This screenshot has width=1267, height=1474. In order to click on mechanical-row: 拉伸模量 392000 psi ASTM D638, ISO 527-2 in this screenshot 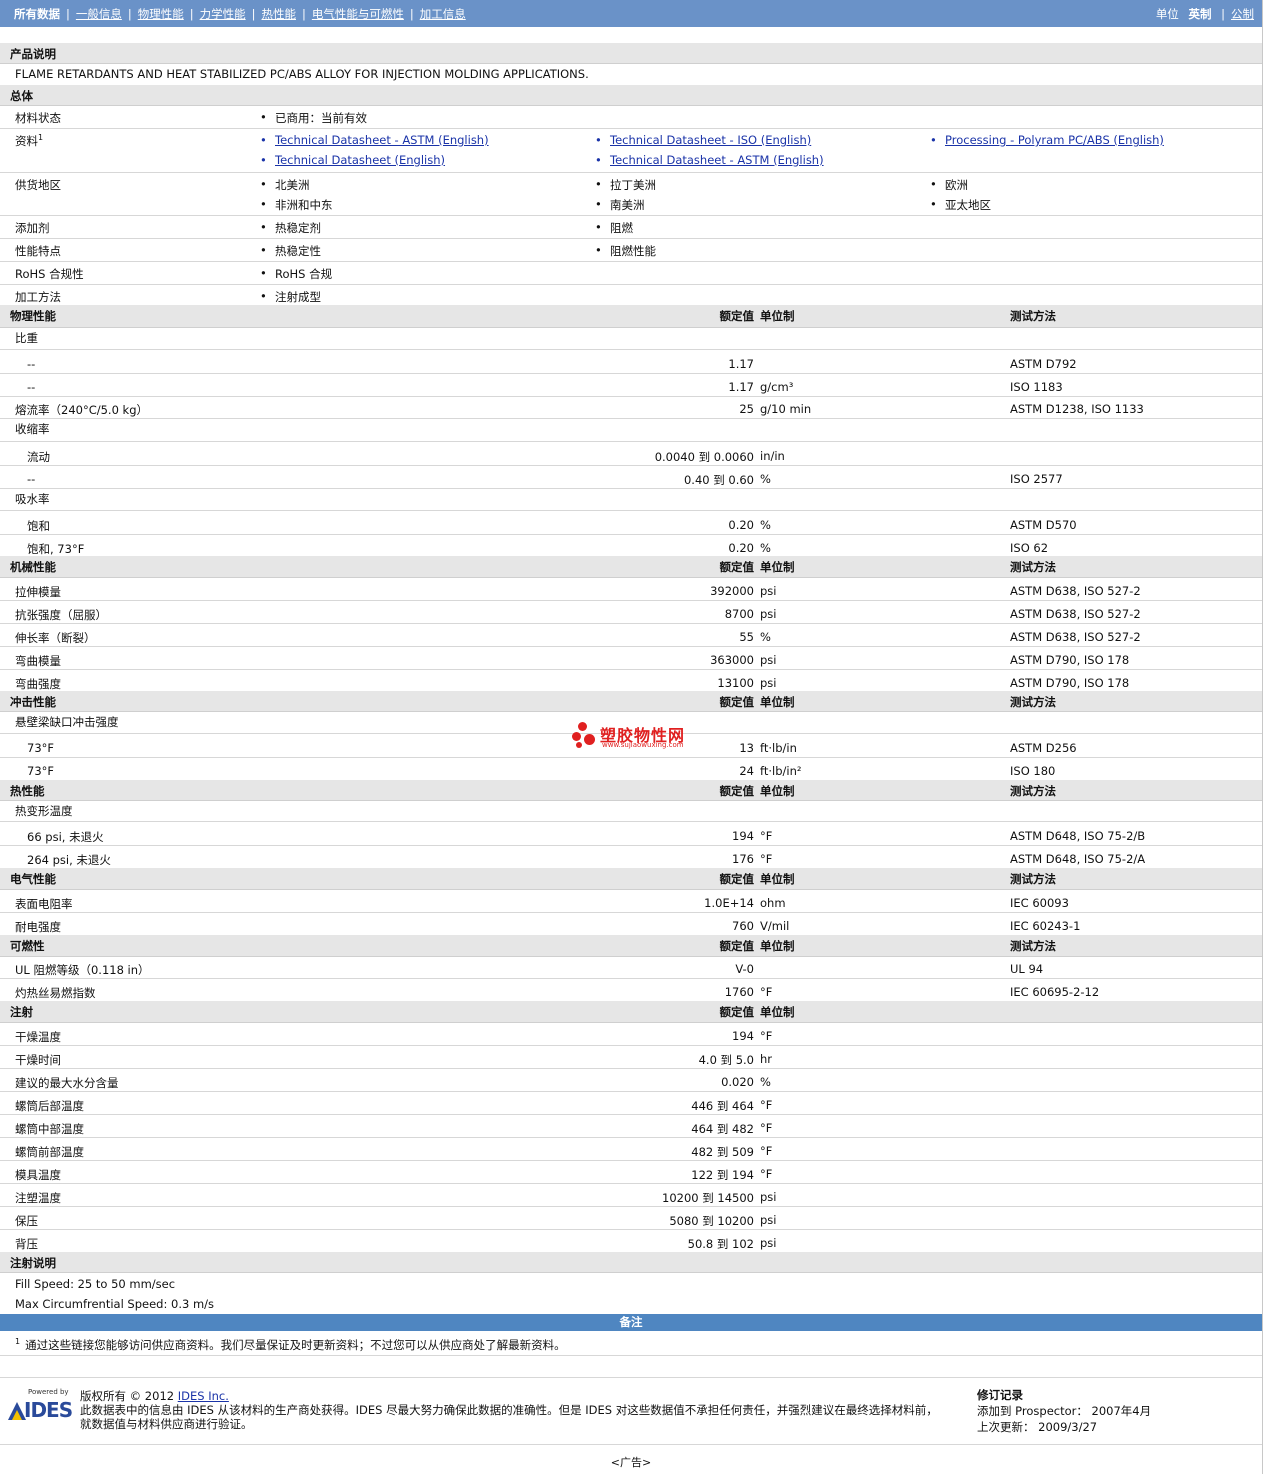, I will do `click(631, 589)`.